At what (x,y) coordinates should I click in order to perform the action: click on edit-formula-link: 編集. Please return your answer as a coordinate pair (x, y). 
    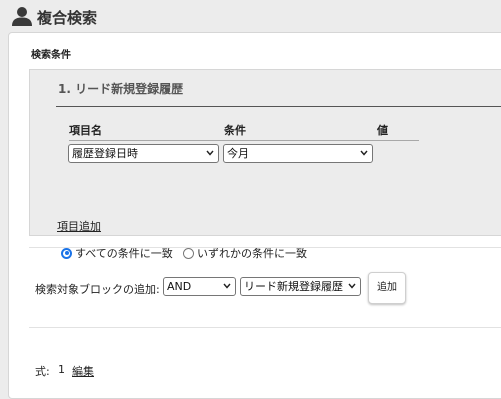
    Looking at the image, I should click on (83, 371).